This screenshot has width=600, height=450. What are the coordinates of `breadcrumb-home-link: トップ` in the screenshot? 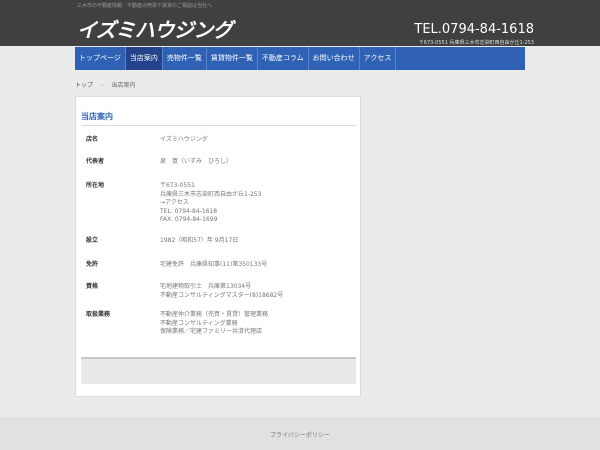 It's located at (84, 85).